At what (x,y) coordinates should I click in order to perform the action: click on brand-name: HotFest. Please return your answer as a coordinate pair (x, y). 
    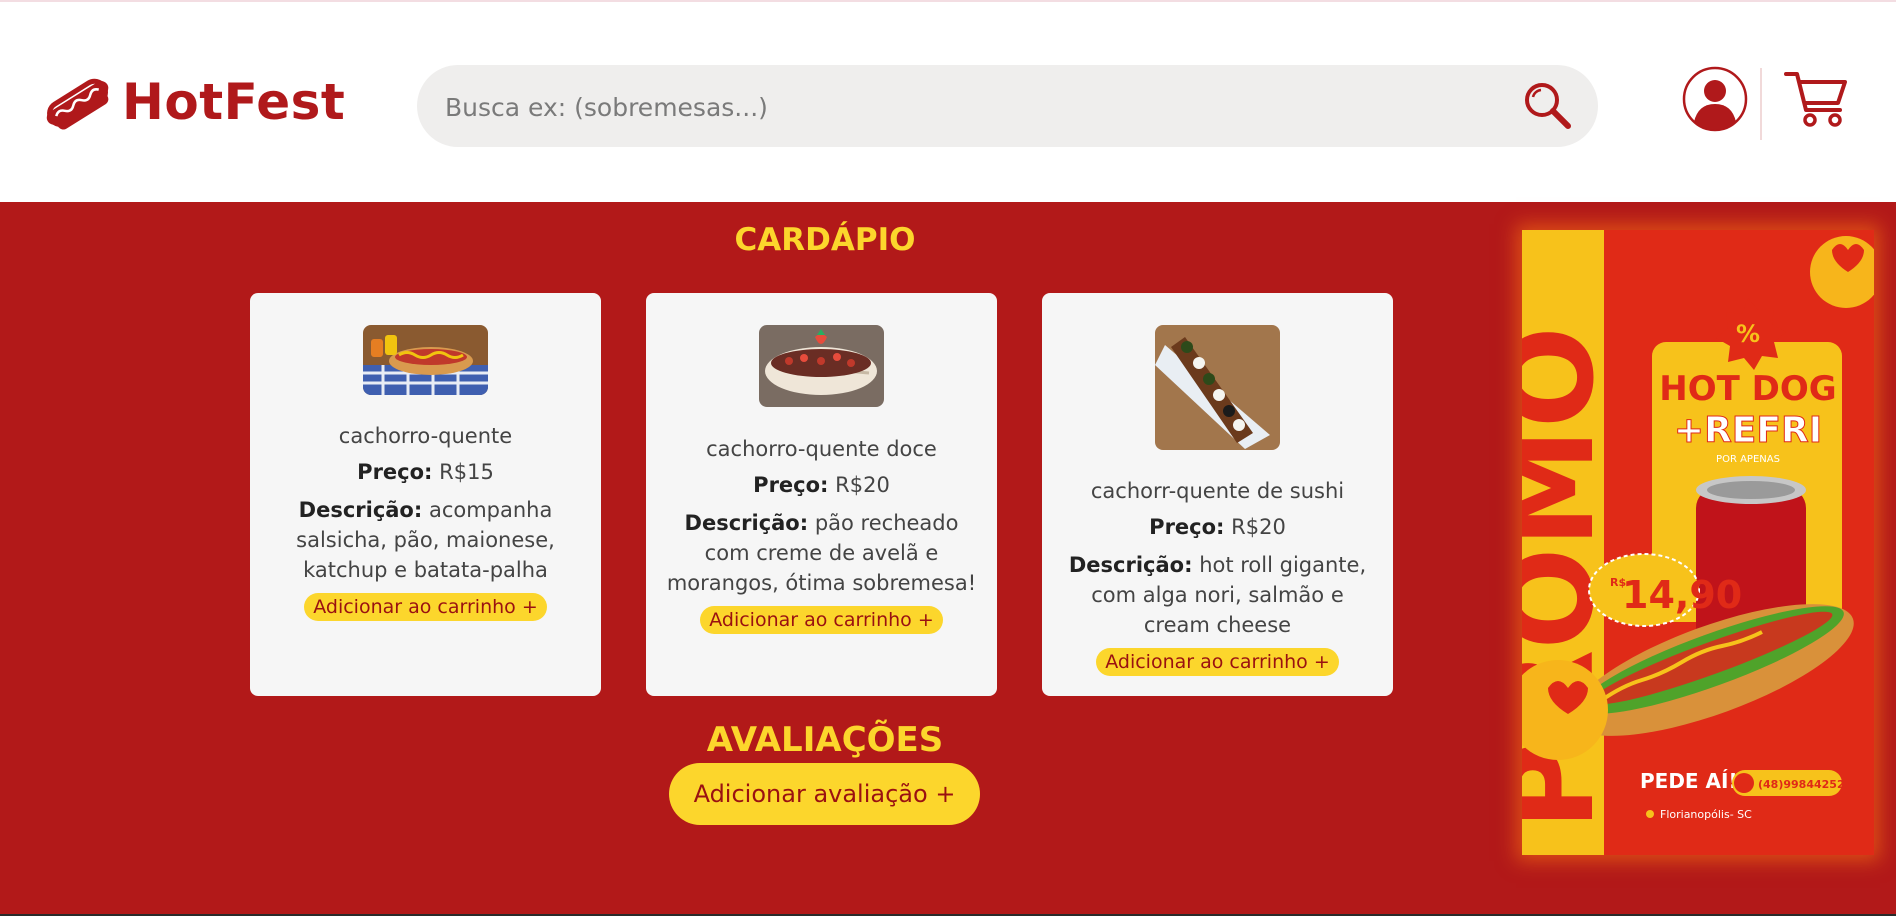
    Looking at the image, I should click on (234, 102).